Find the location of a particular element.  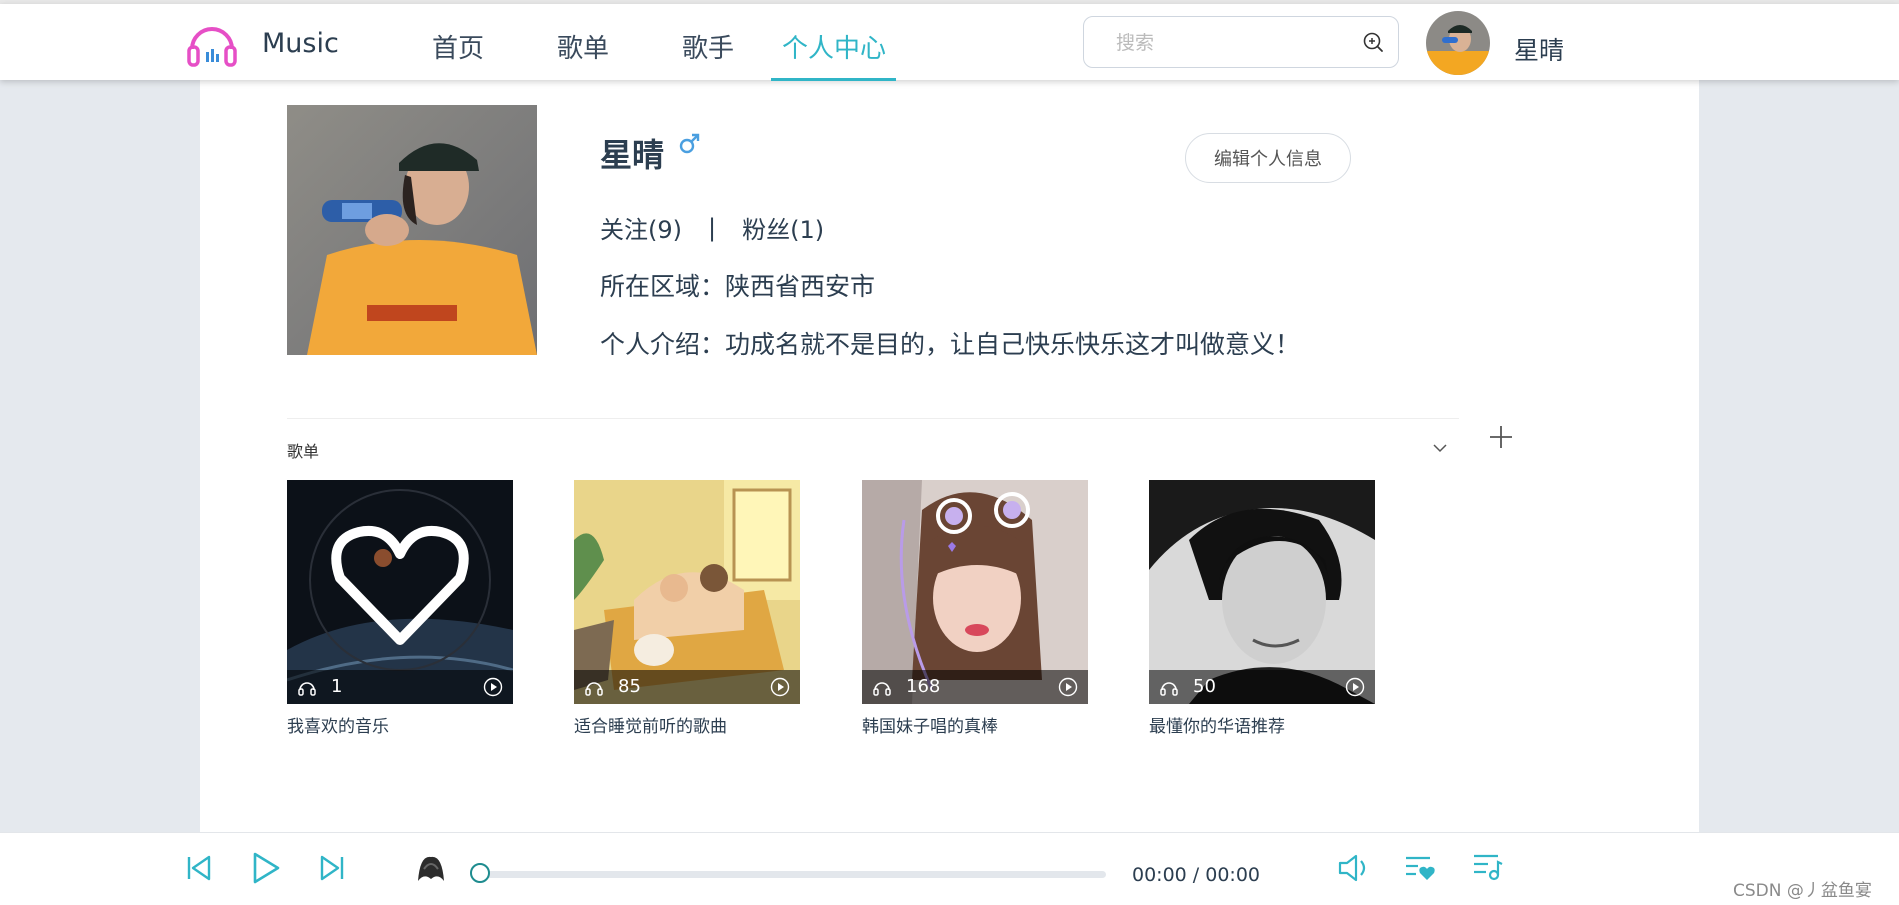

now-playing-album-art is located at coordinates (431, 873).